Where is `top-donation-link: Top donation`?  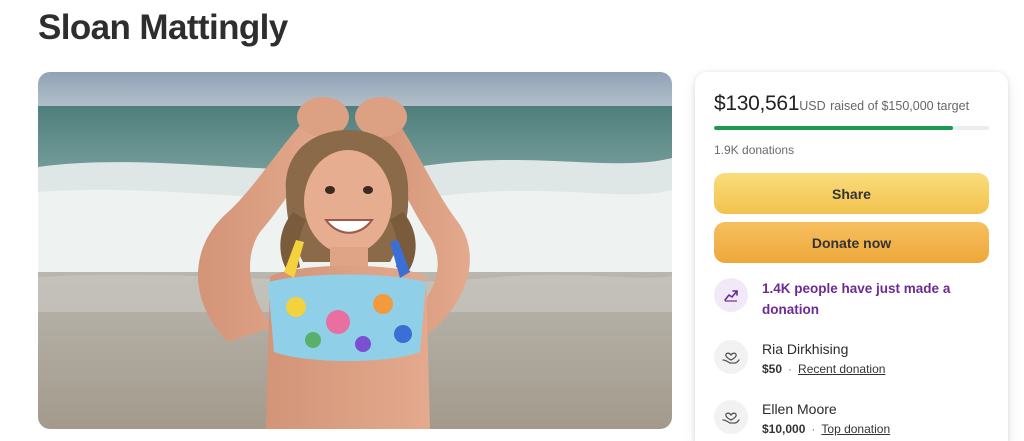
top-donation-link: Top donation is located at coordinates (855, 429).